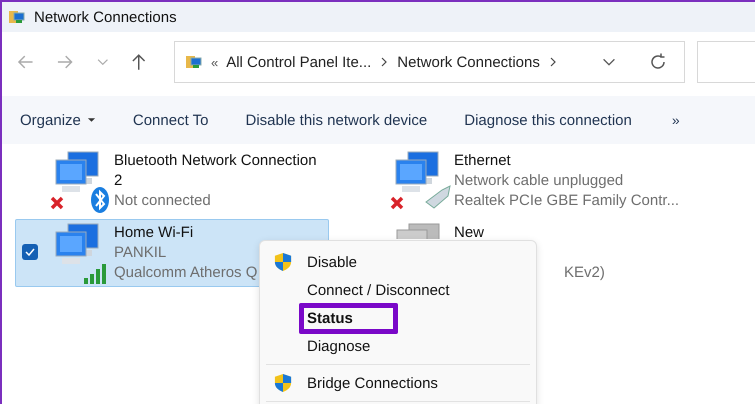 The height and width of the screenshot is (404, 755). I want to click on menu-label: Bridge Connections, so click(372, 384).